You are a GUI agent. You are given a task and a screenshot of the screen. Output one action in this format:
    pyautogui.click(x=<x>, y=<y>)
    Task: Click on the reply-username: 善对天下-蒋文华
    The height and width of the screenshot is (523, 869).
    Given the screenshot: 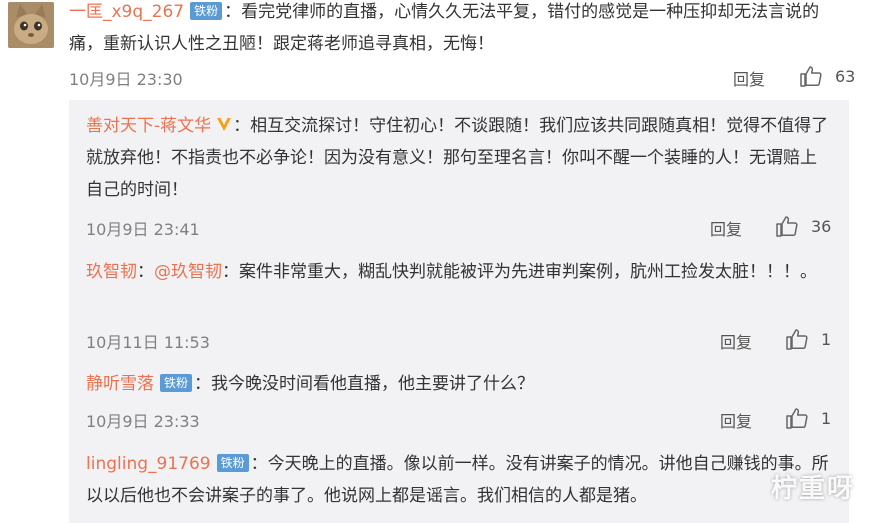 What is the action you would take?
    pyautogui.click(x=148, y=126)
    